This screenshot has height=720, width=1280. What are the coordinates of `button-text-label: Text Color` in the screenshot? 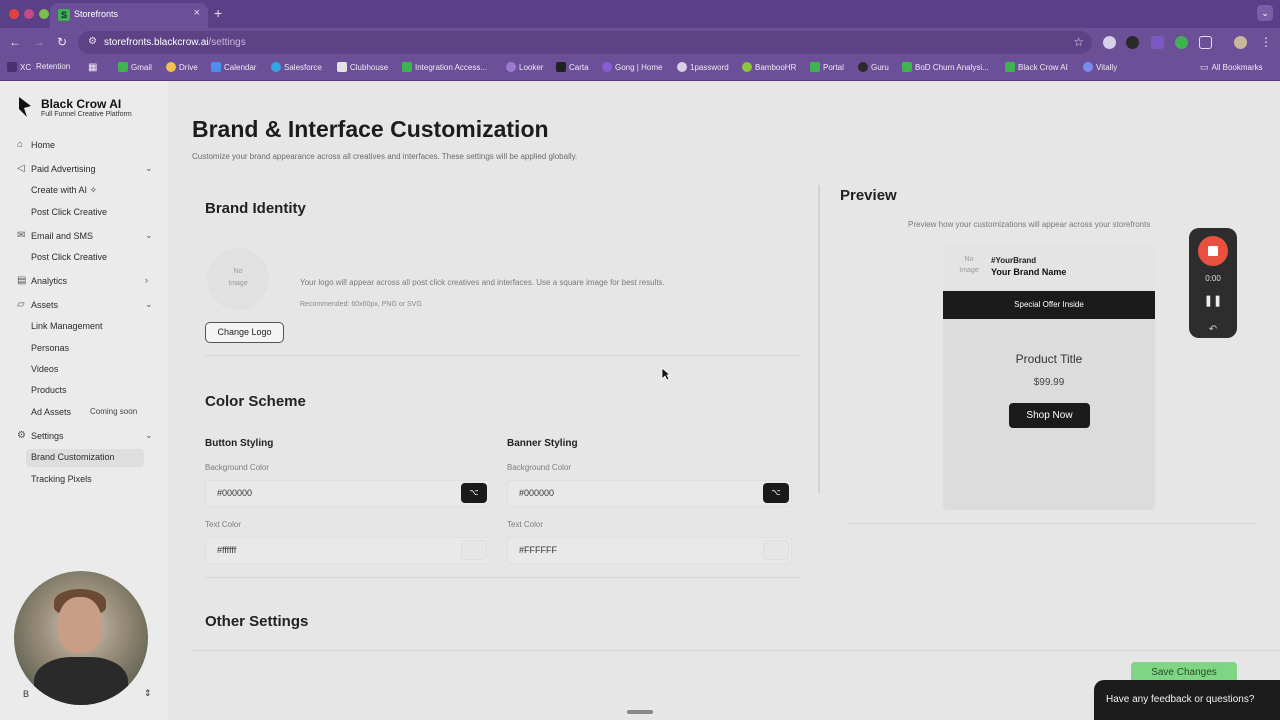 It's located at (223, 524).